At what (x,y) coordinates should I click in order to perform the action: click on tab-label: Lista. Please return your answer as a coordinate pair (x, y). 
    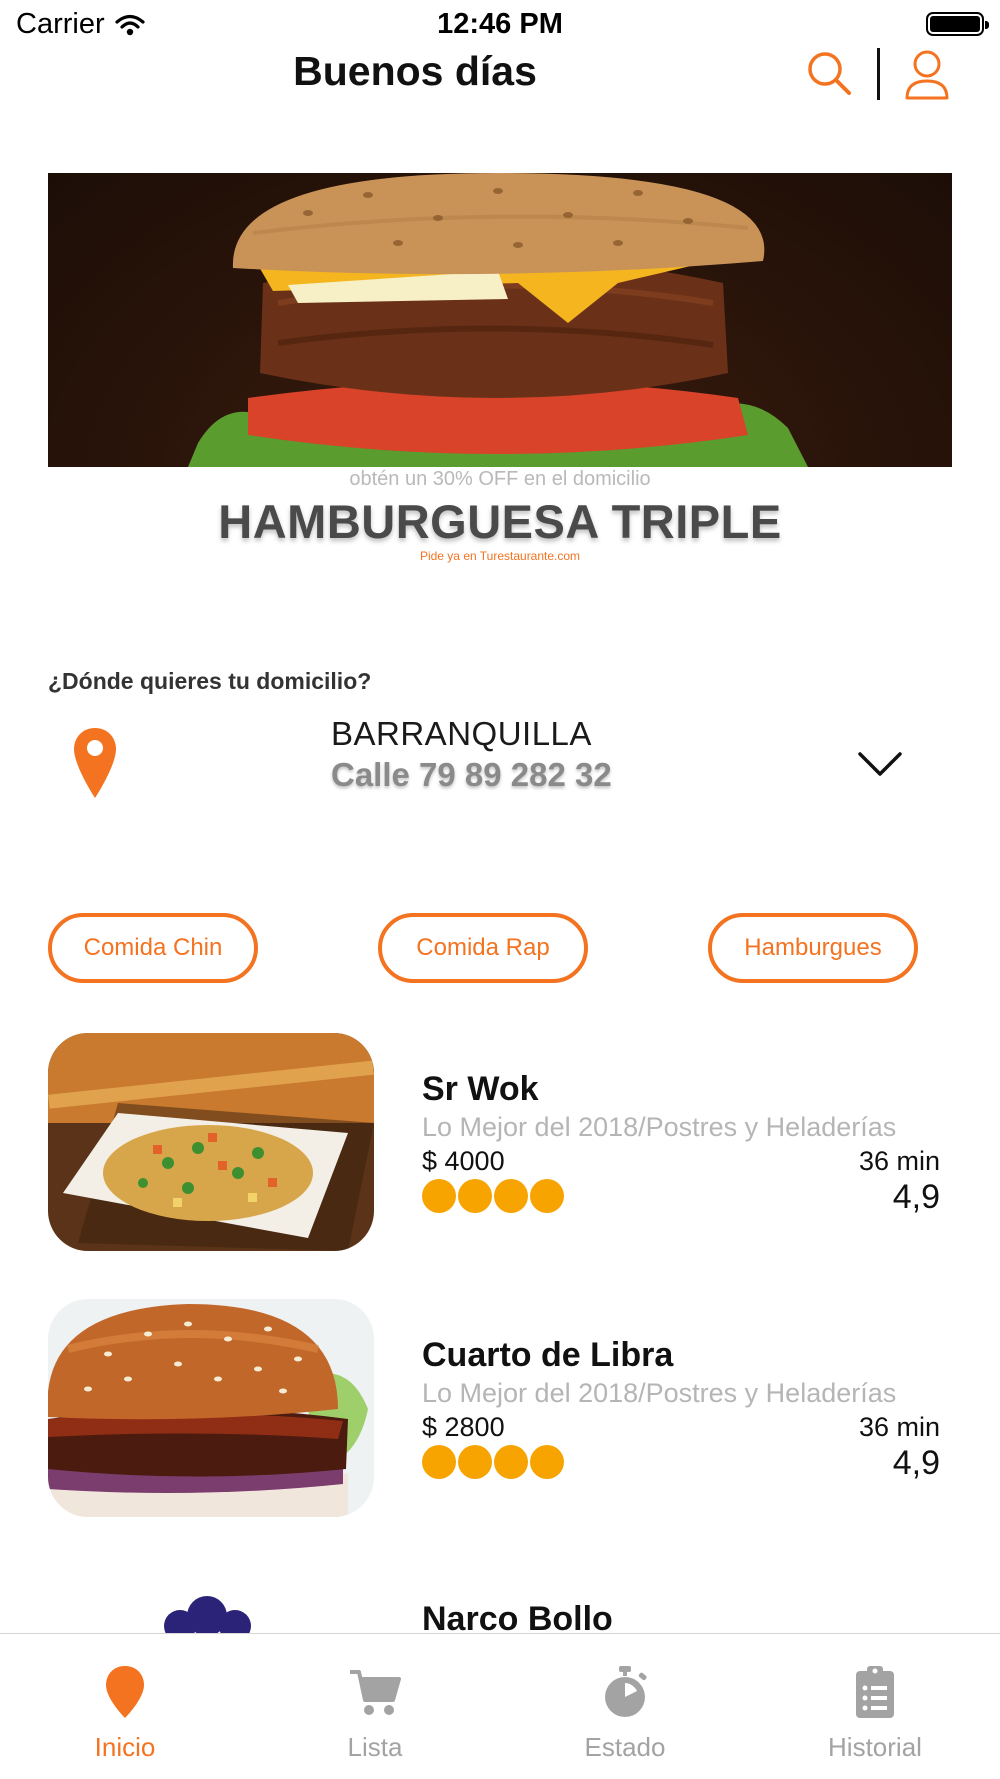
    Looking at the image, I should click on (375, 1747).